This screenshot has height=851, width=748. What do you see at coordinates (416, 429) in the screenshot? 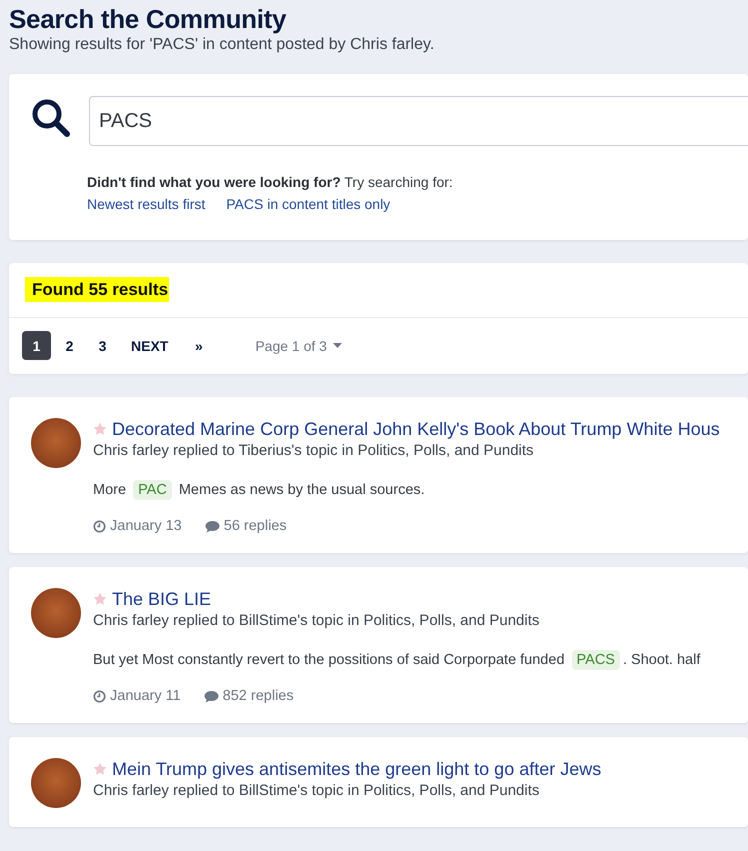
I see `topic-title-link: Decorated Marine Corp General John Kelly's Book About Trump White Hous` at bounding box center [416, 429].